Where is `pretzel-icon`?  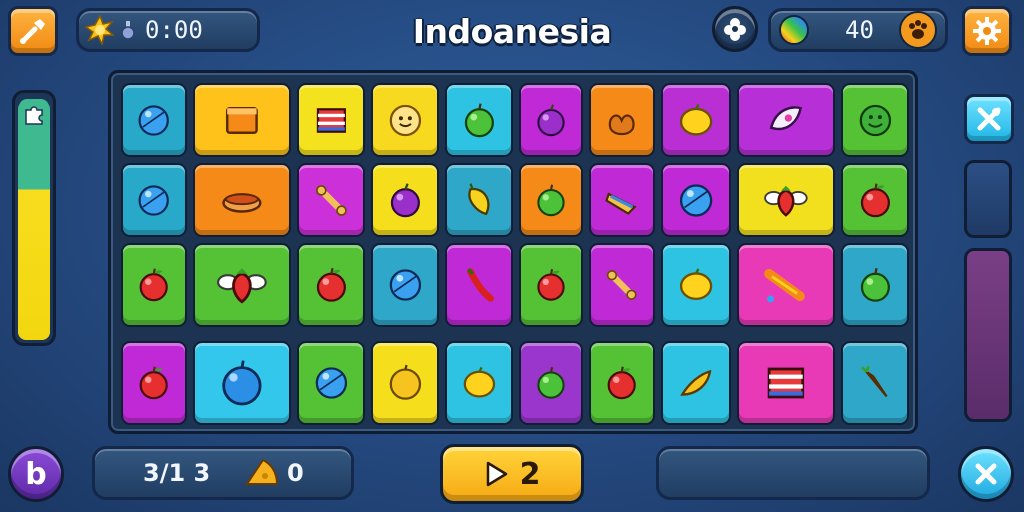 pretzel-icon is located at coordinates (622, 124).